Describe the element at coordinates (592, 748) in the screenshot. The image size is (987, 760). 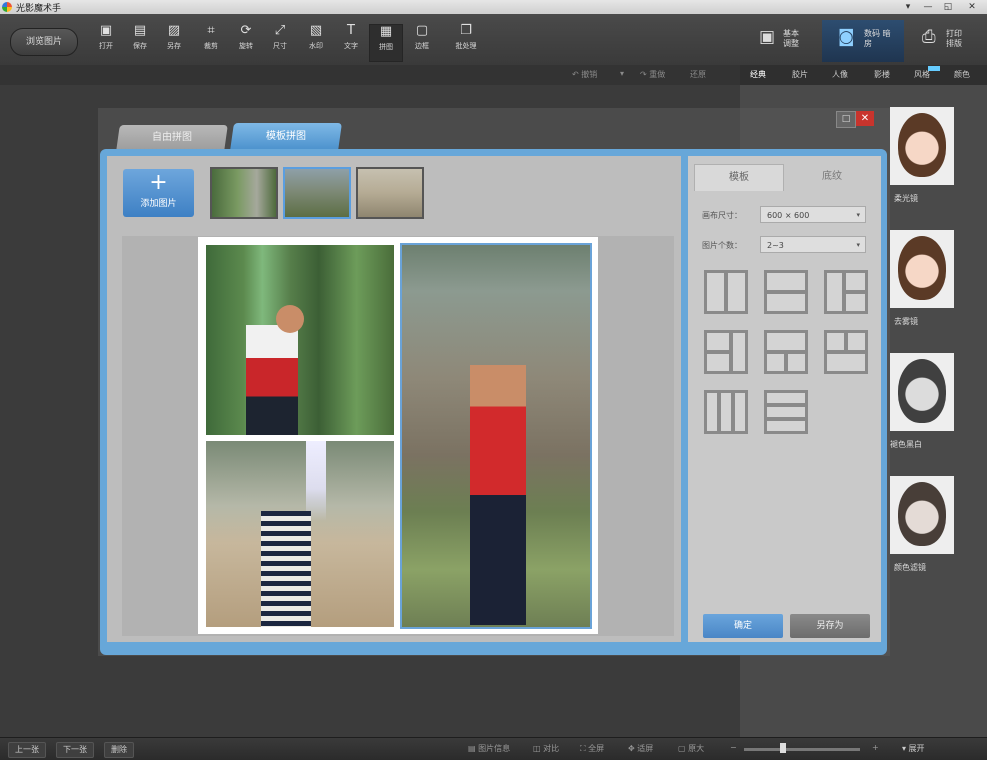
I see `fullscreen-button: ⛶ 全屏` at that location.